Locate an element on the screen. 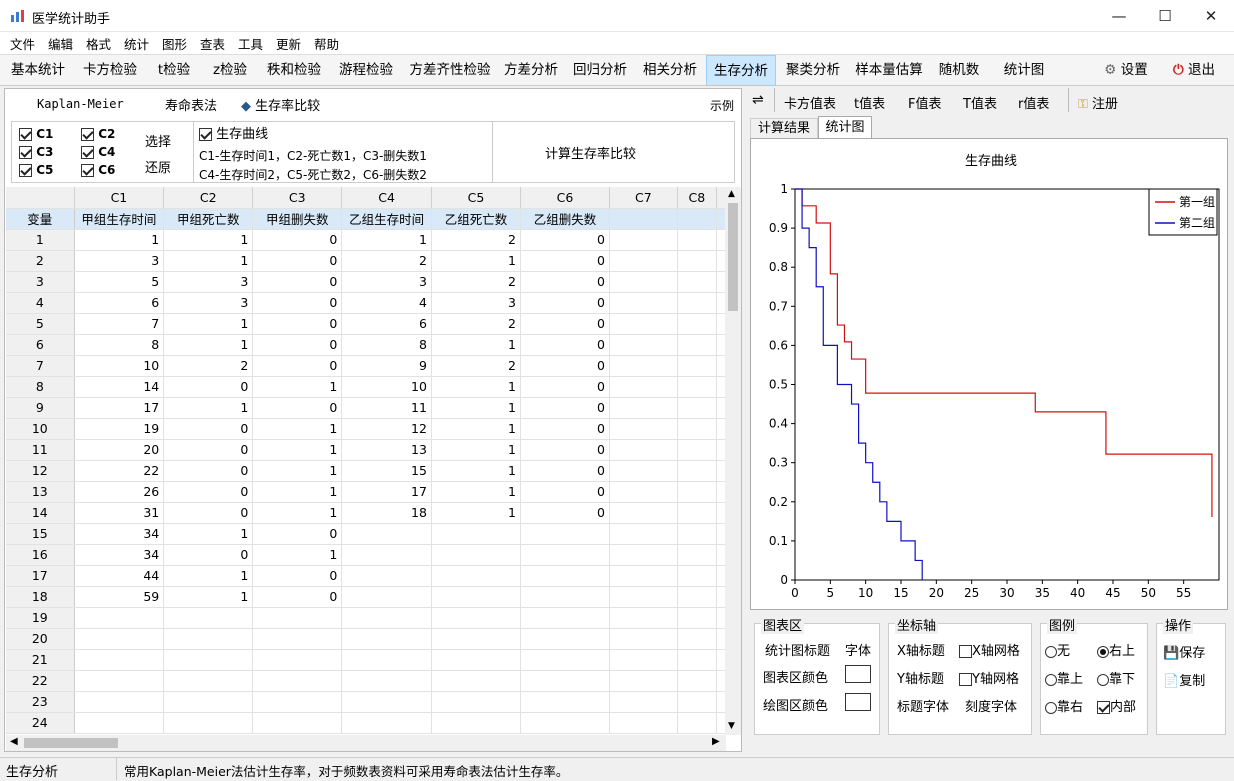 The height and width of the screenshot is (781, 1234). scroll-right-icon: ▶ is located at coordinates (716, 741).